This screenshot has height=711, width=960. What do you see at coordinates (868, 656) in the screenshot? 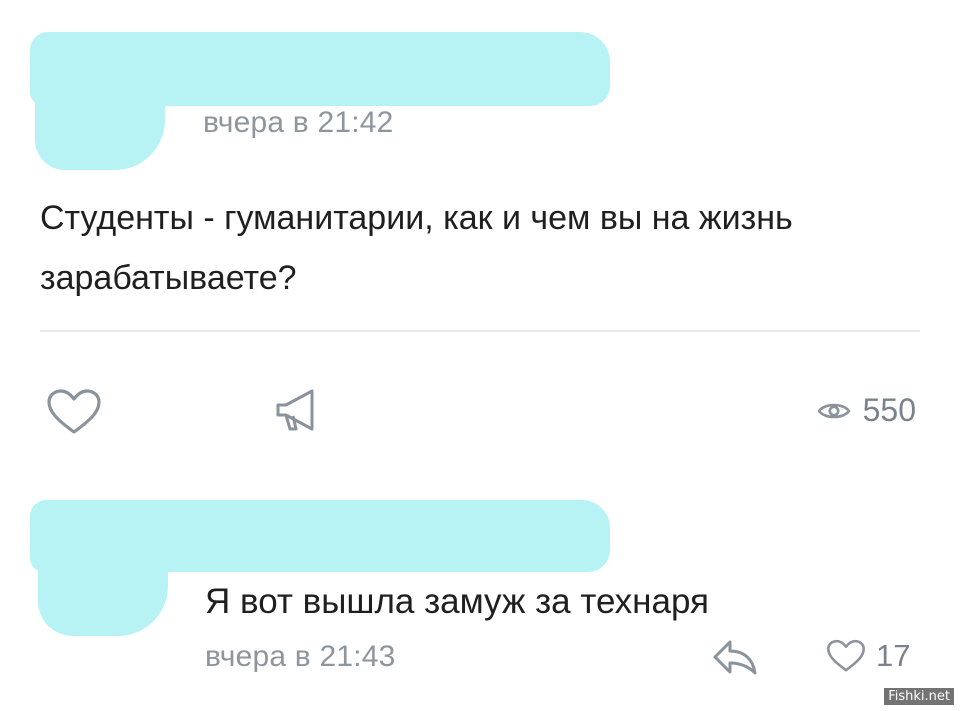
I see `comment-like-button: 17` at bounding box center [868, 656].